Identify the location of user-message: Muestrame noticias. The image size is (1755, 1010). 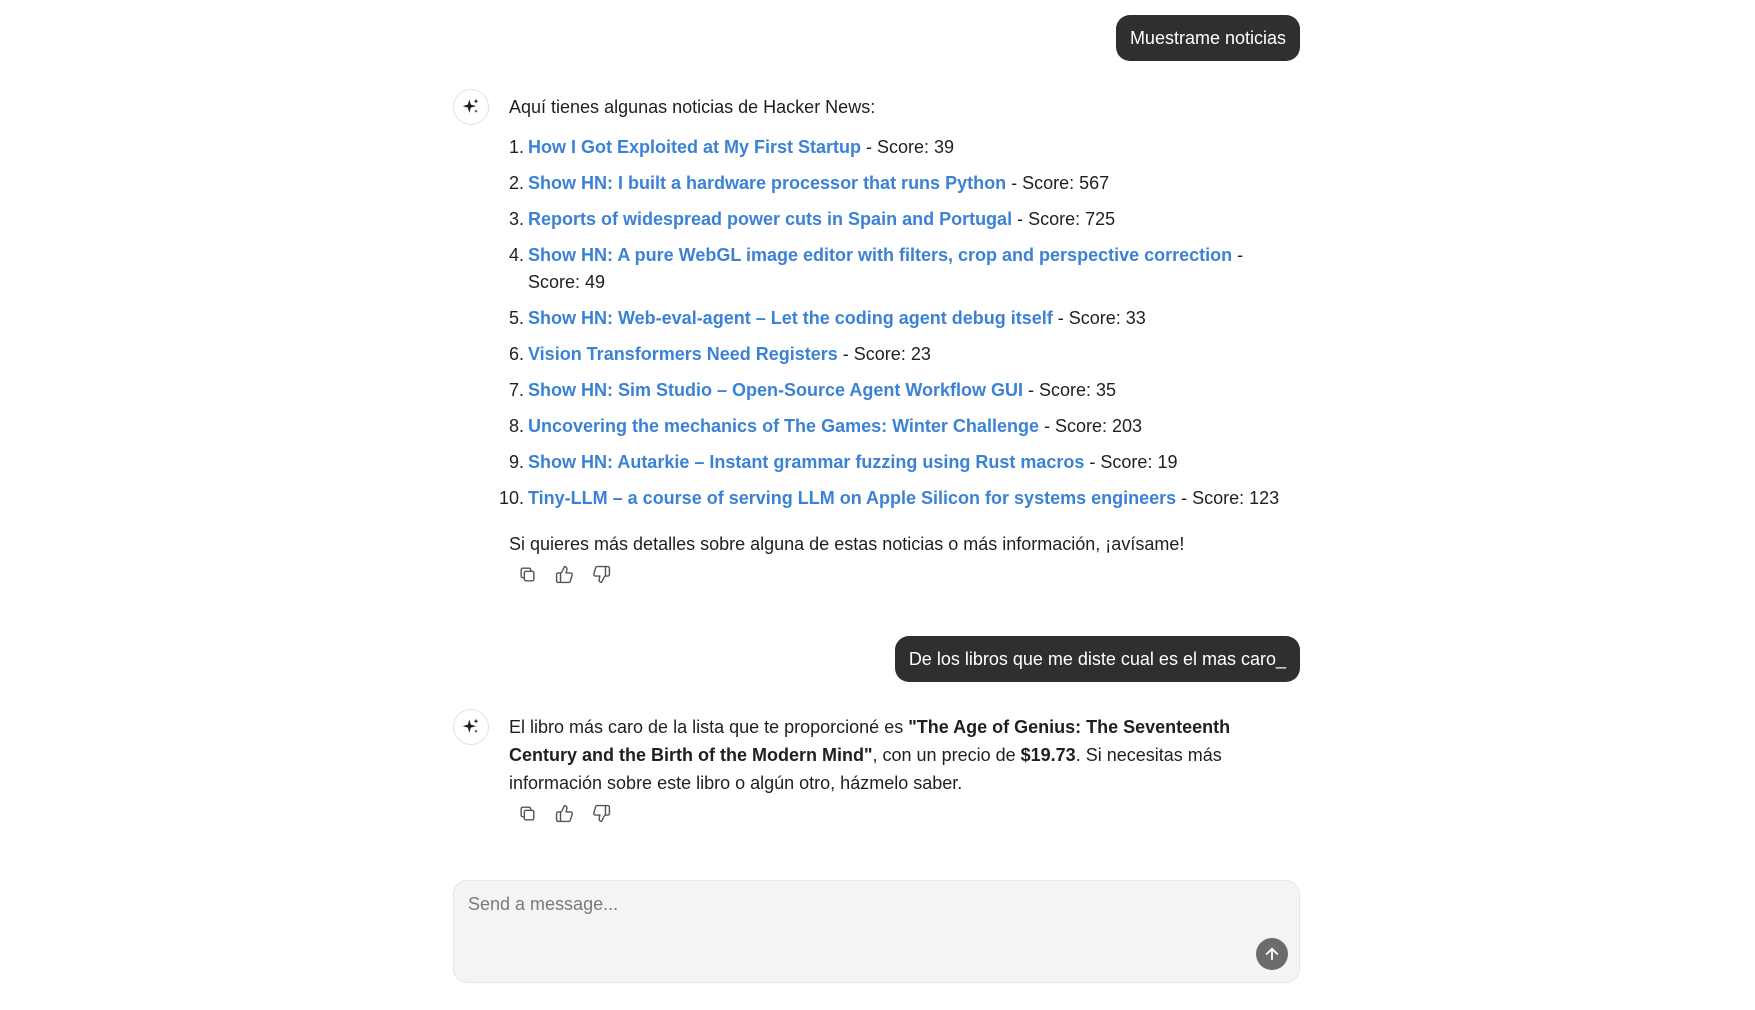
(1207, 38).